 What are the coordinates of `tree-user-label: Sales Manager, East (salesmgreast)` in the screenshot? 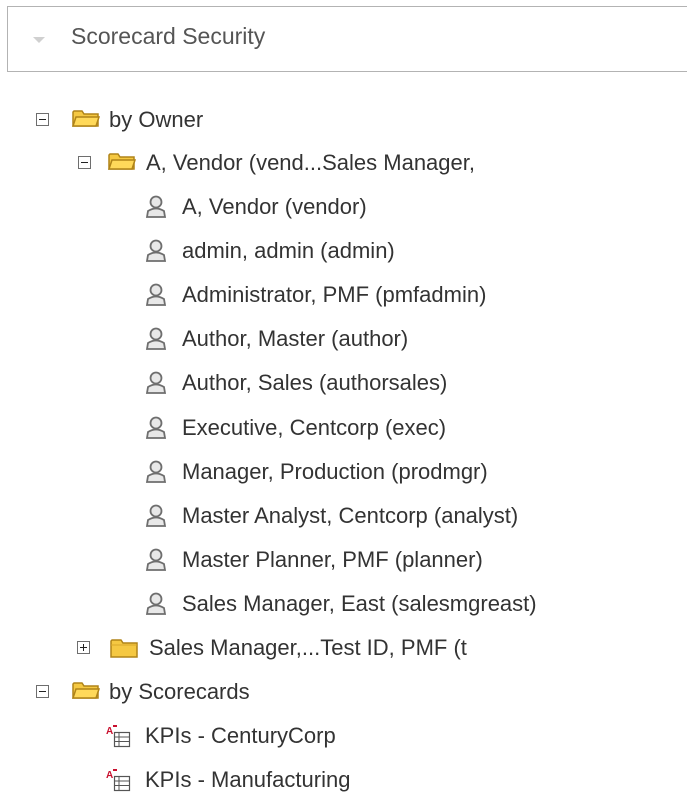 It's located at (359, 604).